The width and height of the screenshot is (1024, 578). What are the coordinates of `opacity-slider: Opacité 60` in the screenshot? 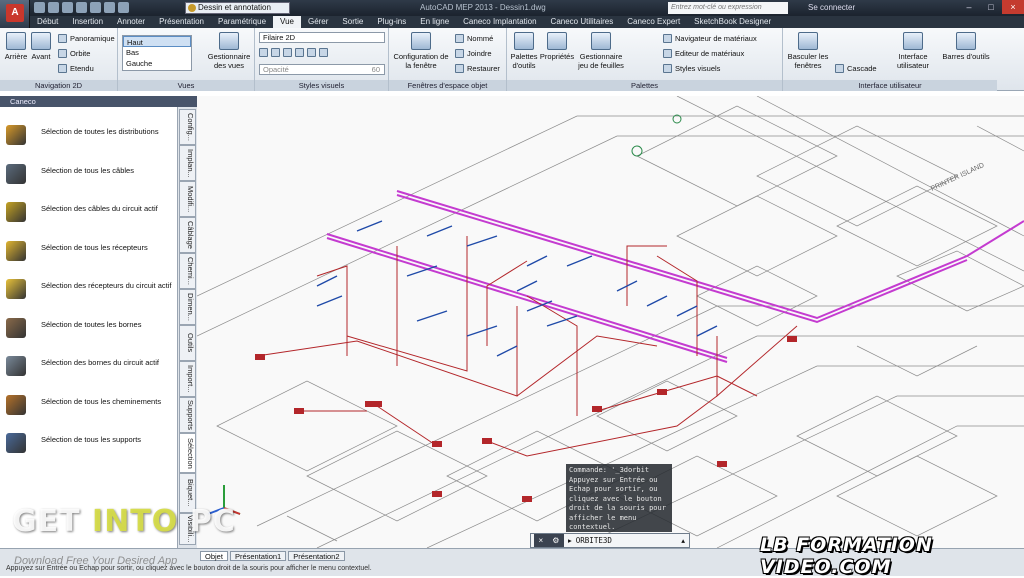 It's located at (322, 69).